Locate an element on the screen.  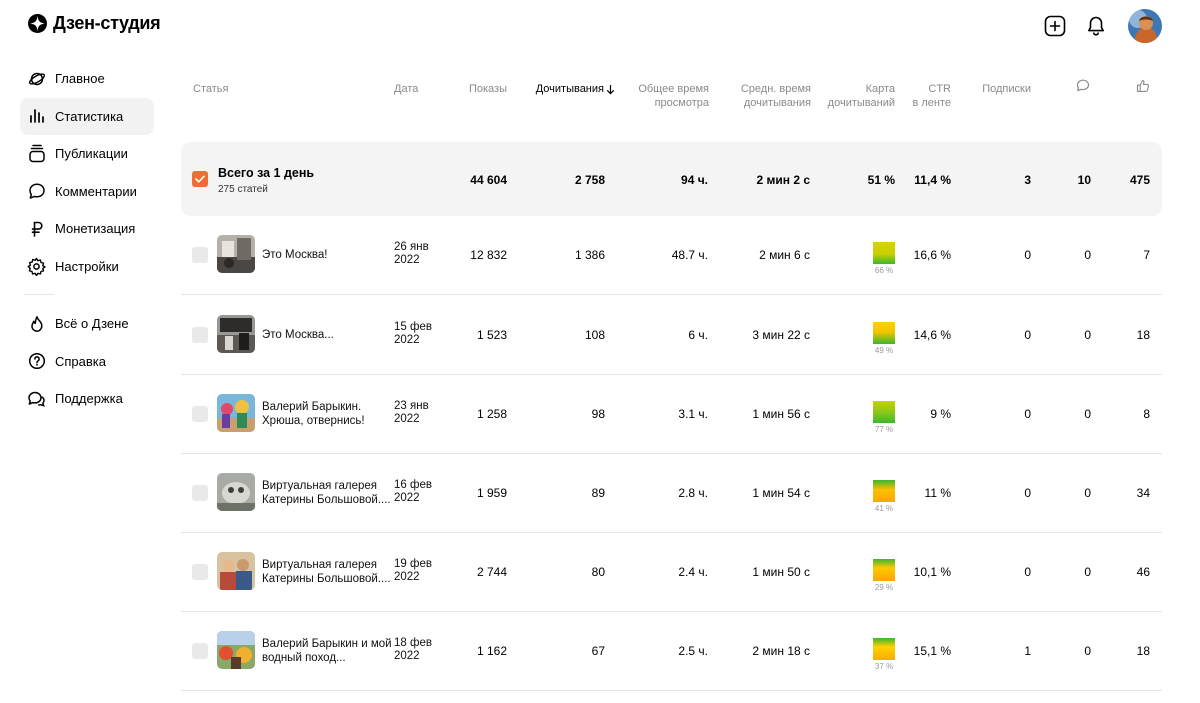
article-title: Валерий Барыкин. Хрюша, отвернись! is located at coordinates (327, 414).